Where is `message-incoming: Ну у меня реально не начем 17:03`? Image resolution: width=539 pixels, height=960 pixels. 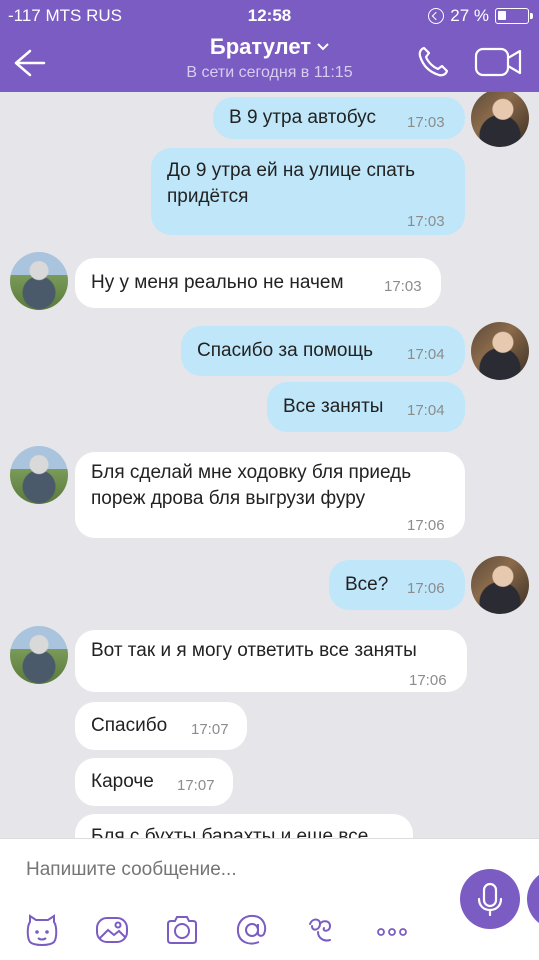
message-incoming: Ну у меня реально не начем 17:03 is located at coordinates (258, 283).